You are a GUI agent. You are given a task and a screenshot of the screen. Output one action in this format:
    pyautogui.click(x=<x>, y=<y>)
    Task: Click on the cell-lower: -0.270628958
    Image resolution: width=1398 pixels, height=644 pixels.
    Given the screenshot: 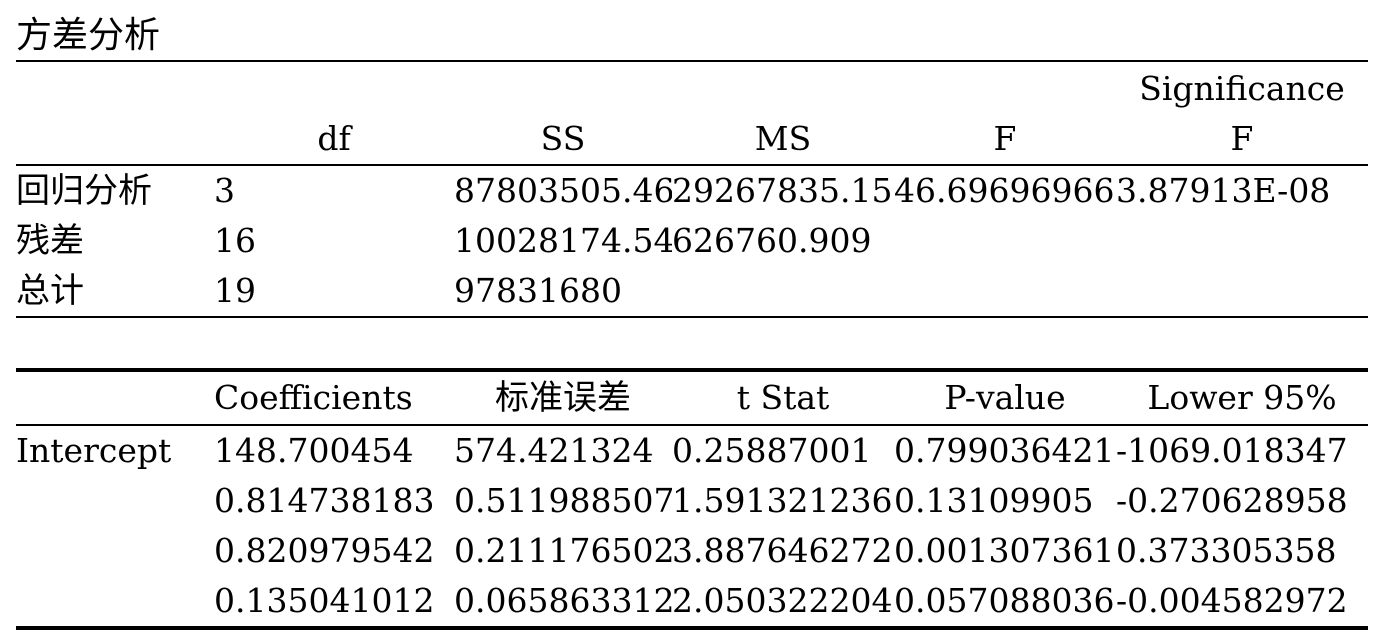 What is the action you would take?
    pyautogui.click(x=1232, y=500)
    